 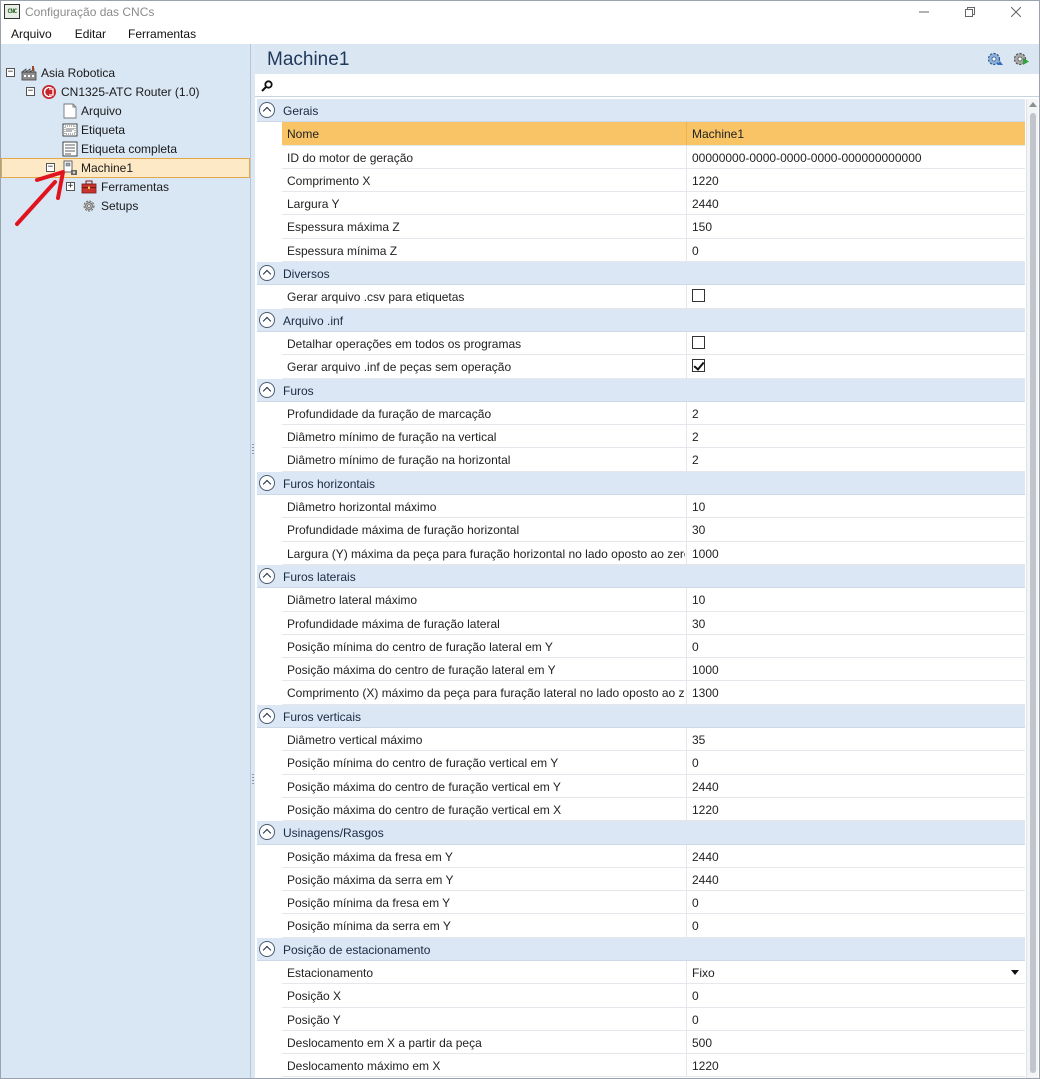 I want to click on property-row: Comprimento X 1220, so click(x=653, y=180).